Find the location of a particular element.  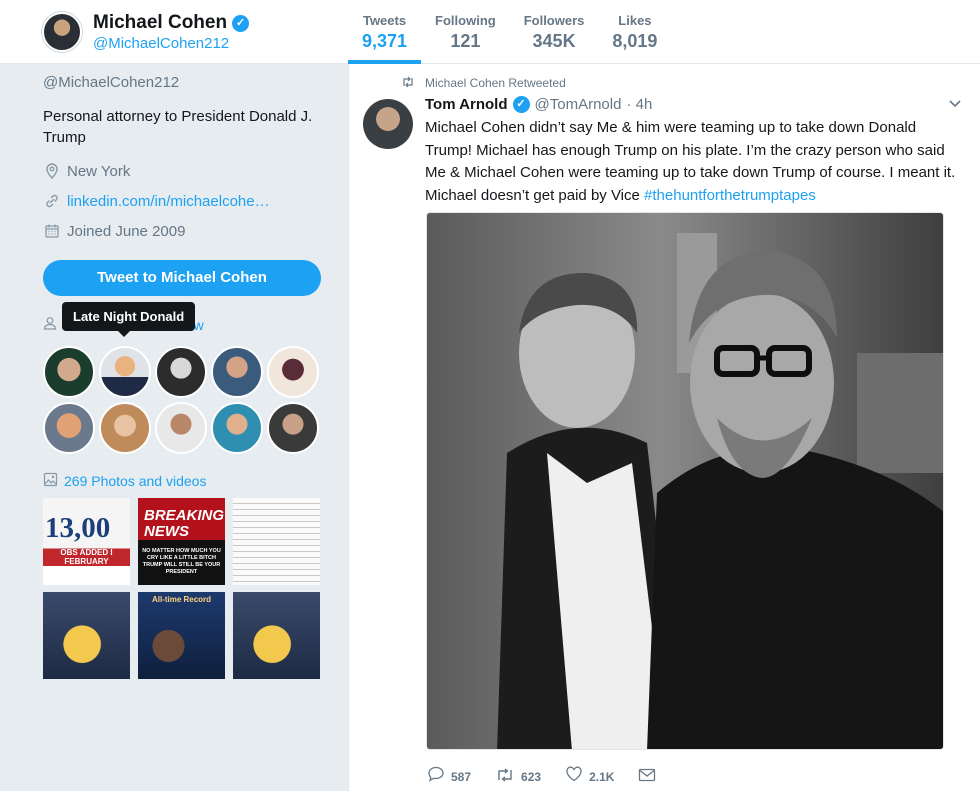

reply-count: 587 is located at coordinates (461, 776).